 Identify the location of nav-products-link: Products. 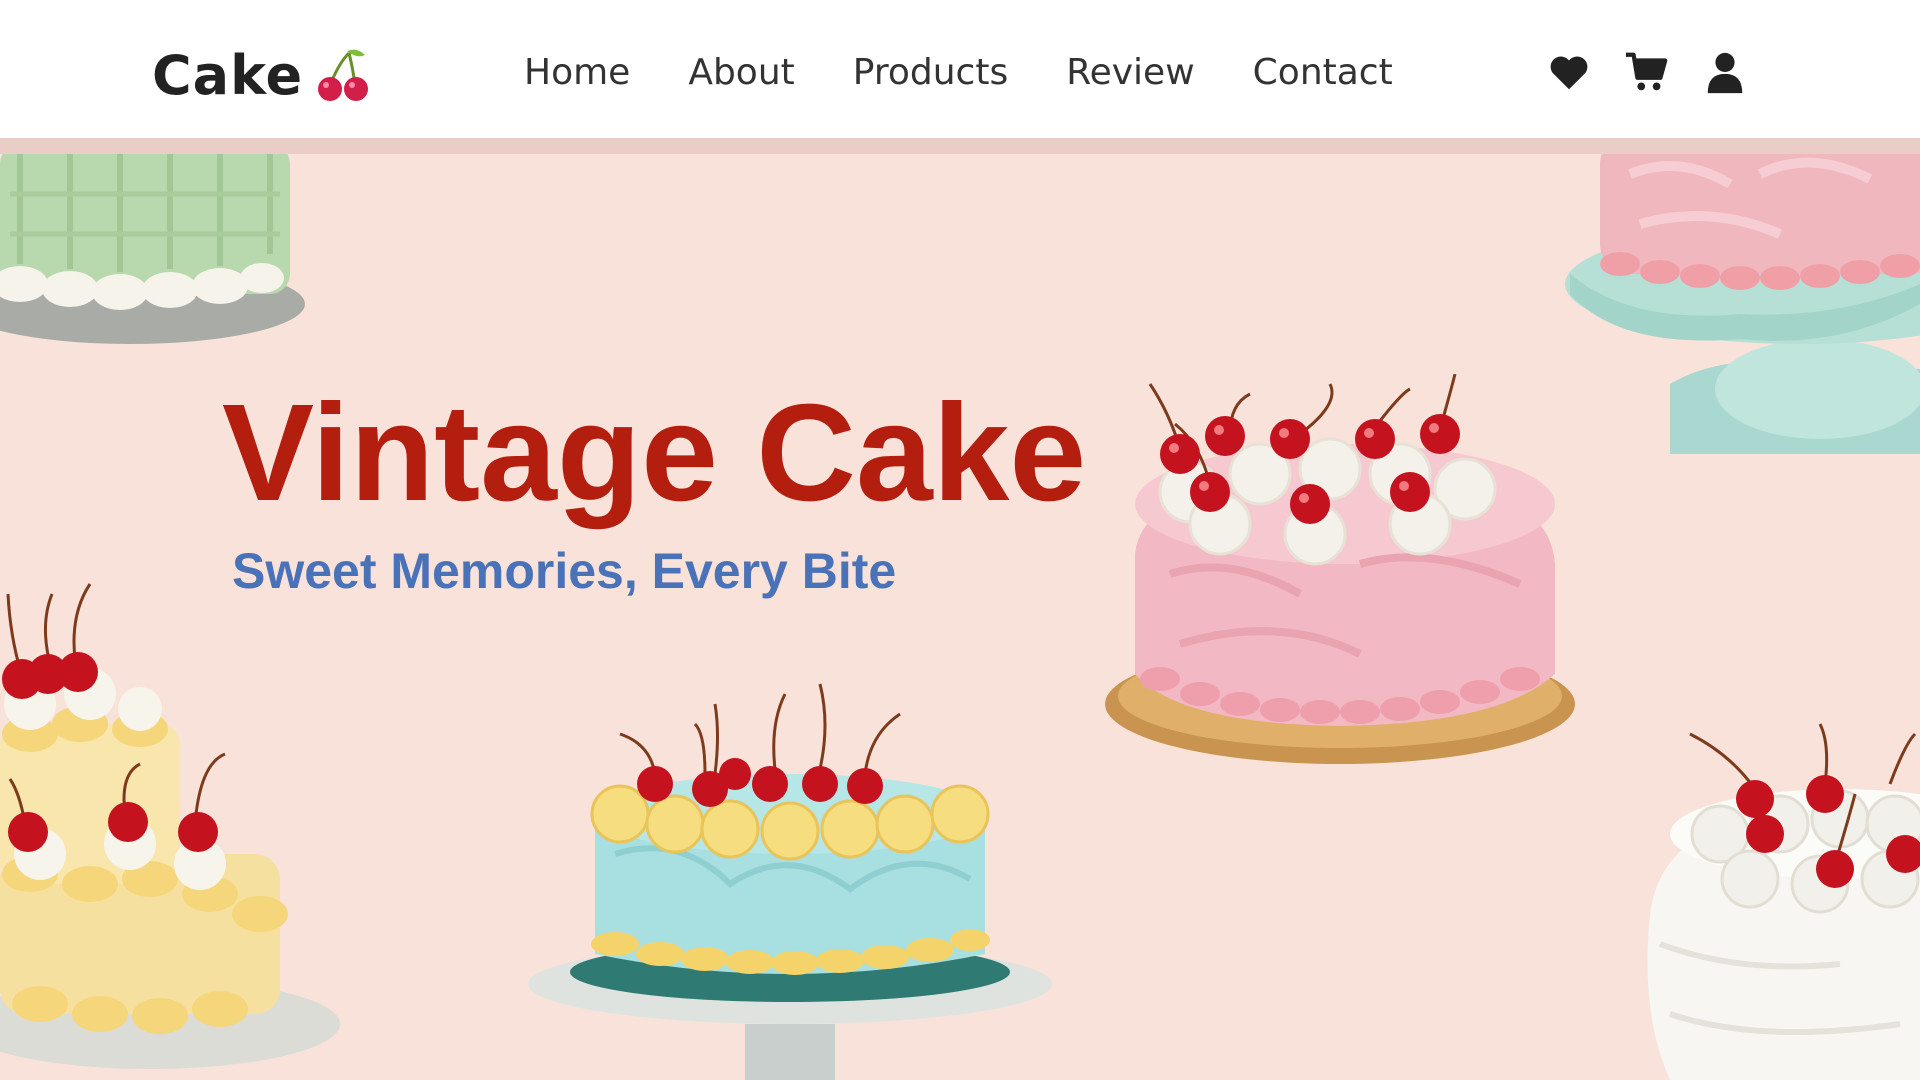
(930, 72).